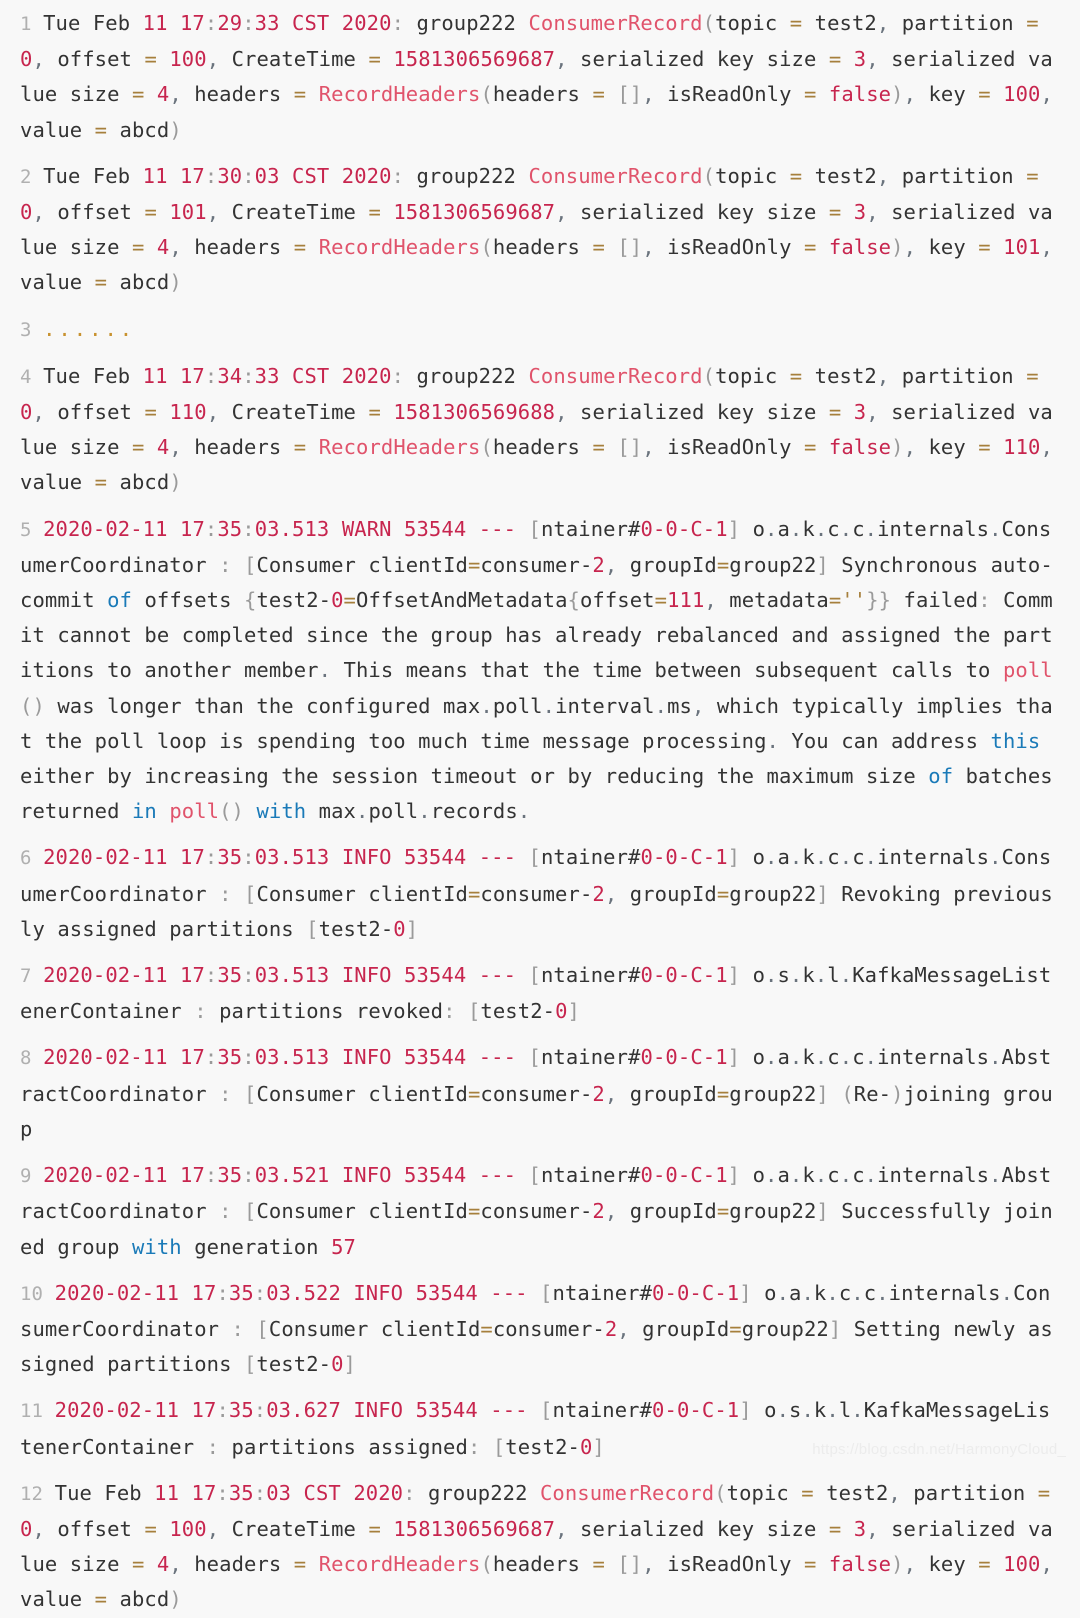 Image resolution: width=1080 pixels, height=1618 pixels. What do you see at coordinates (325, 1011) in the screenshot?
I see `log-token: partitions revoked` at bounding box center [325, 1011].